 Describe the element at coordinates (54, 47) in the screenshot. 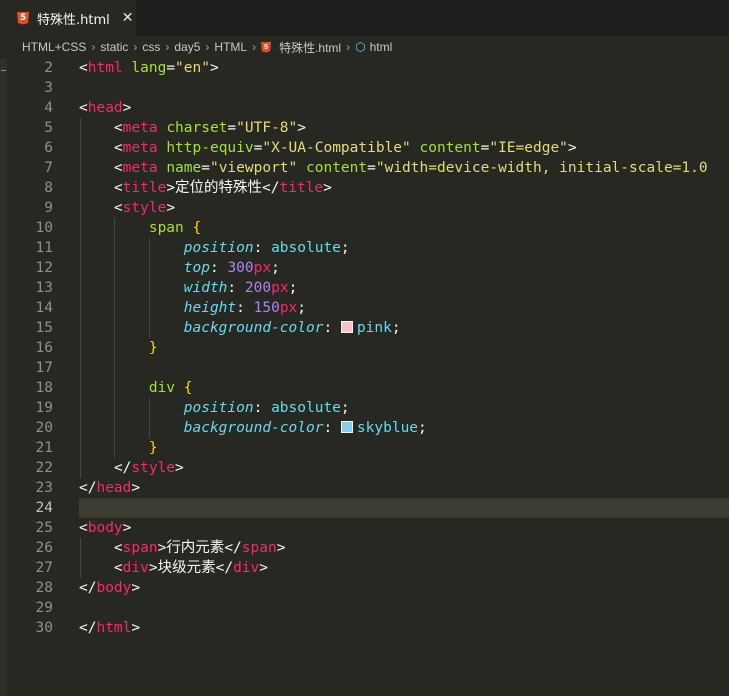

I see `breadcrumb-item: HTML+CSS` at that location.